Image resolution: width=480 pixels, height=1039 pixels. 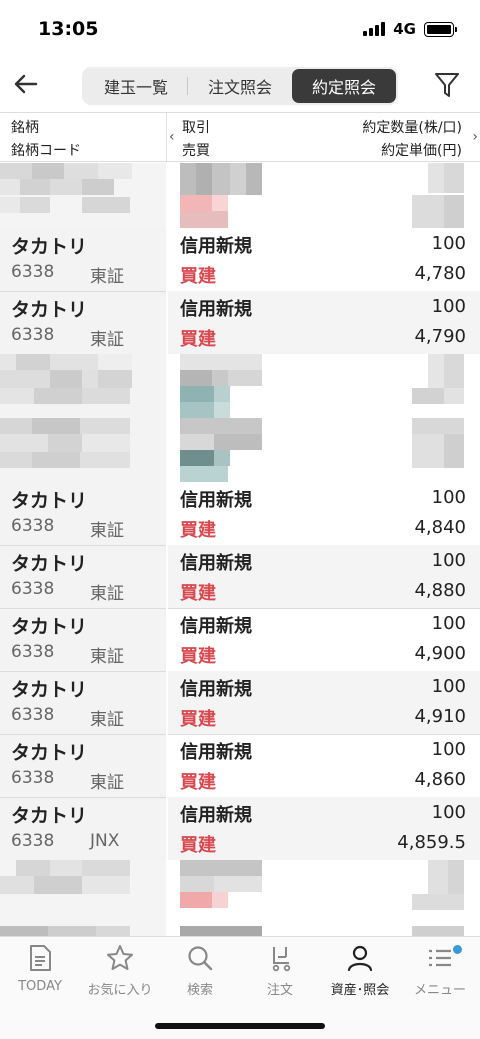 I want to click on tab-orders: 注文照会, so click(x=240, y=86).